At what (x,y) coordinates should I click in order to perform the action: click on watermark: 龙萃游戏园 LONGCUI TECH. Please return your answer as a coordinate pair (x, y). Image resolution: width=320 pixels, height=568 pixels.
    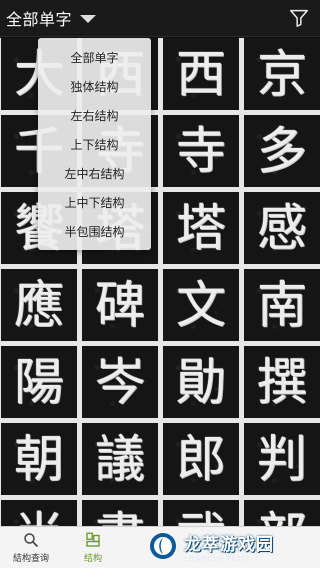
    Looking at the image, I should click on (234, 546).